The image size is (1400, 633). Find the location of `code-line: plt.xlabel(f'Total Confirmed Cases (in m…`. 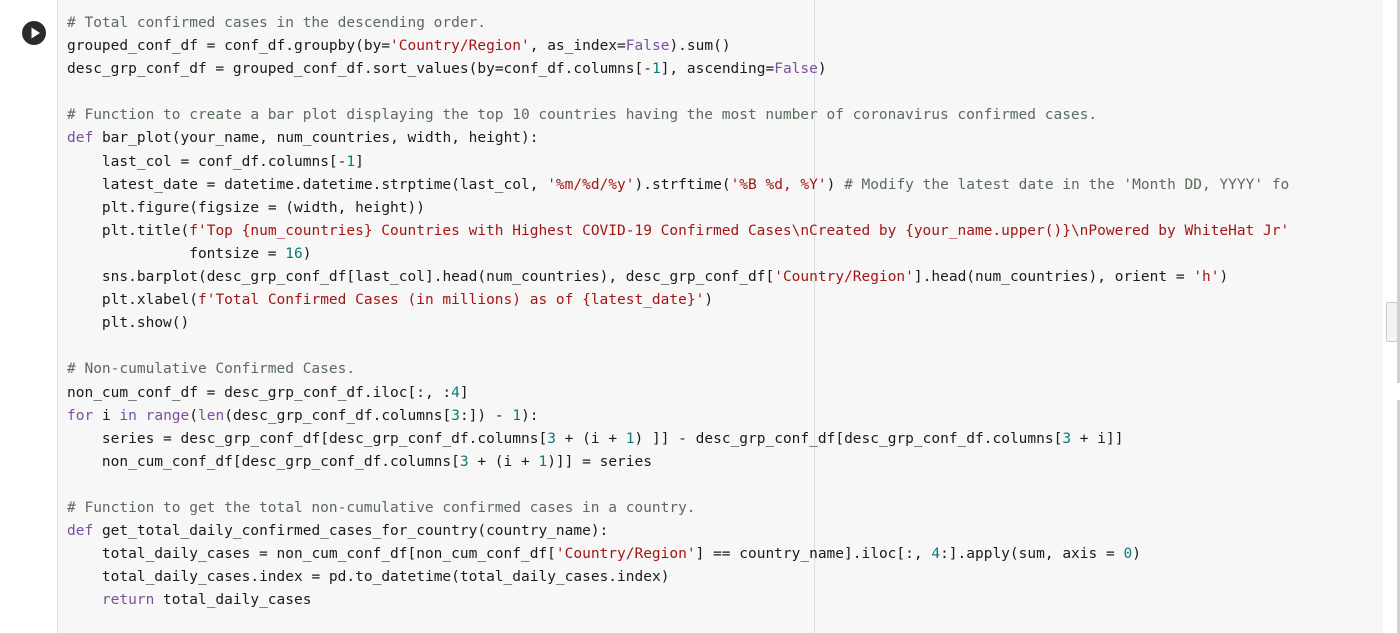

code-line: plt.xlabel(f'Total Confirmed Cases (in m… is located at coordinates (407, 300).